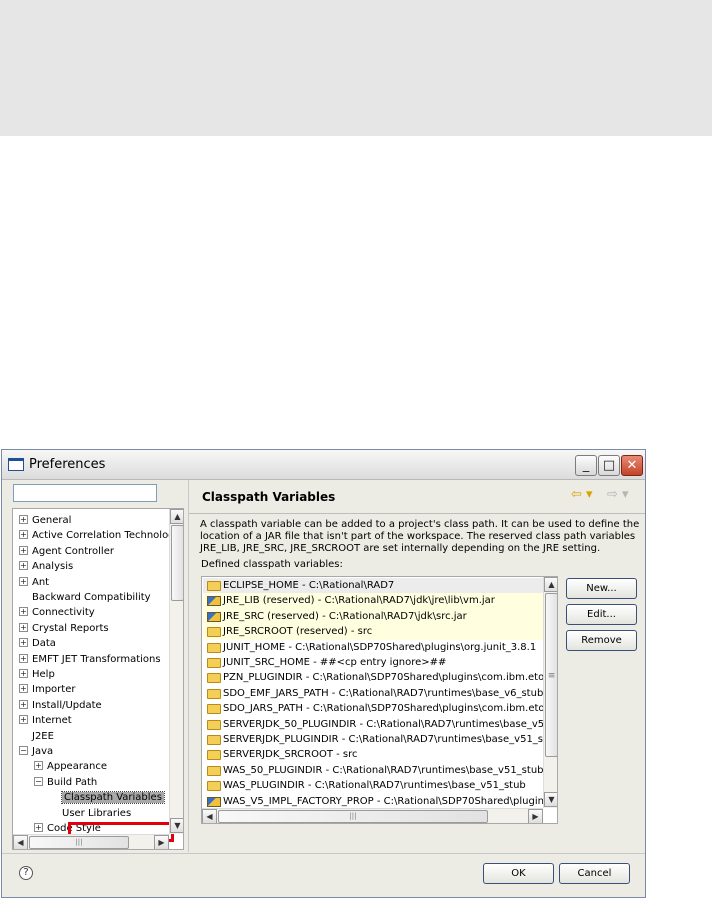 This screenshot has height=899, width=712. What do you see at coordinates (45, 720) in the screenshot?
I see `tree-item: + Internet` at bounding box center [45, 720].